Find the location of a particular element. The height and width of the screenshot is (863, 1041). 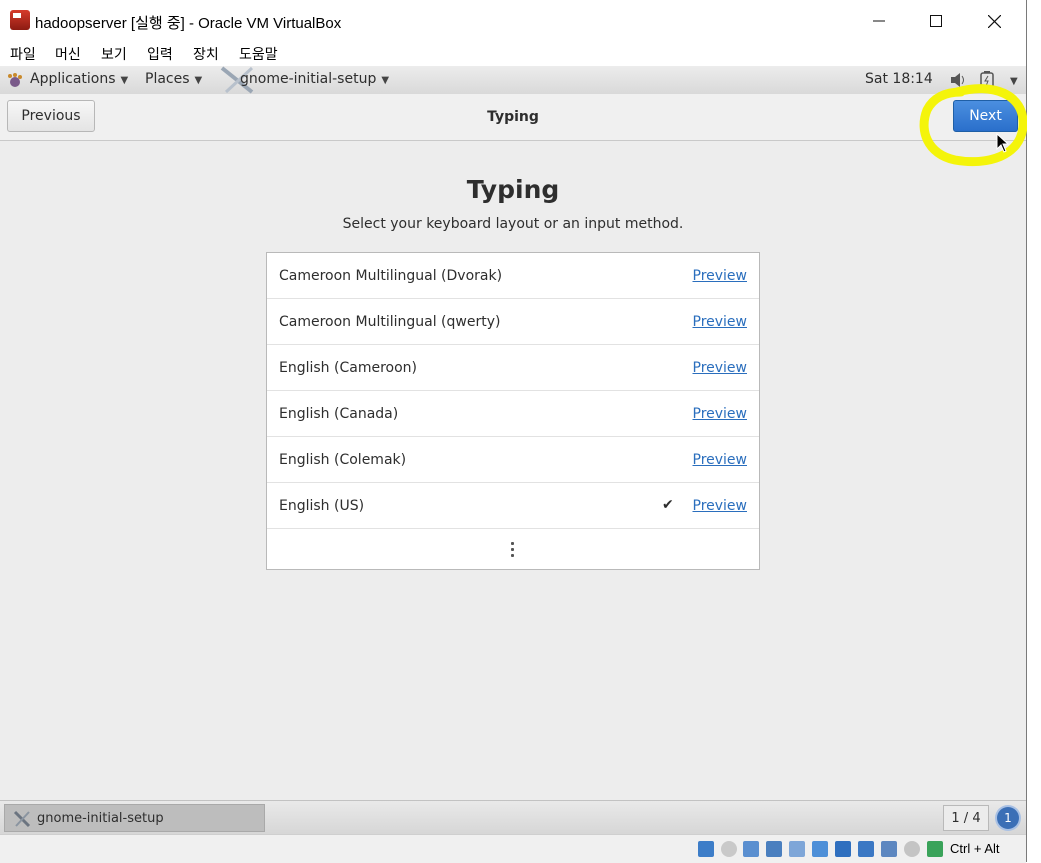

cpu-icon is located at coordinates (889, 849).